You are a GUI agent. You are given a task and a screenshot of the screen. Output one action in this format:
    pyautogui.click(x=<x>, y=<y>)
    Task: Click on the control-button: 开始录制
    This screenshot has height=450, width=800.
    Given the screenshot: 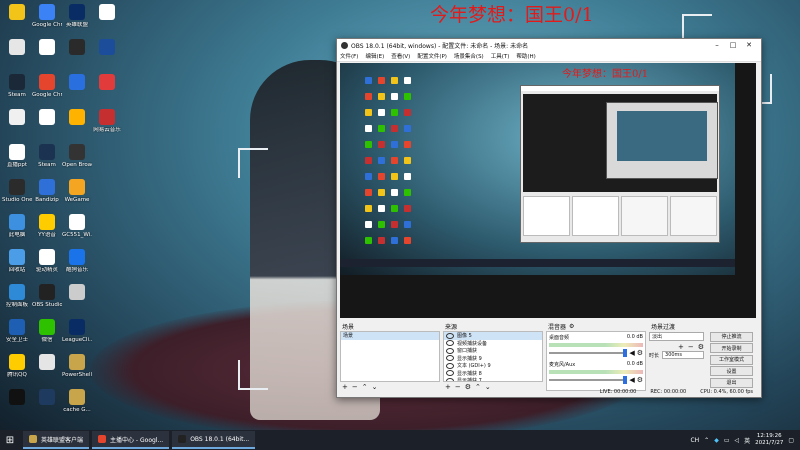 What is the action you would take?
    pyautogui.click(x=731, y=348)
    